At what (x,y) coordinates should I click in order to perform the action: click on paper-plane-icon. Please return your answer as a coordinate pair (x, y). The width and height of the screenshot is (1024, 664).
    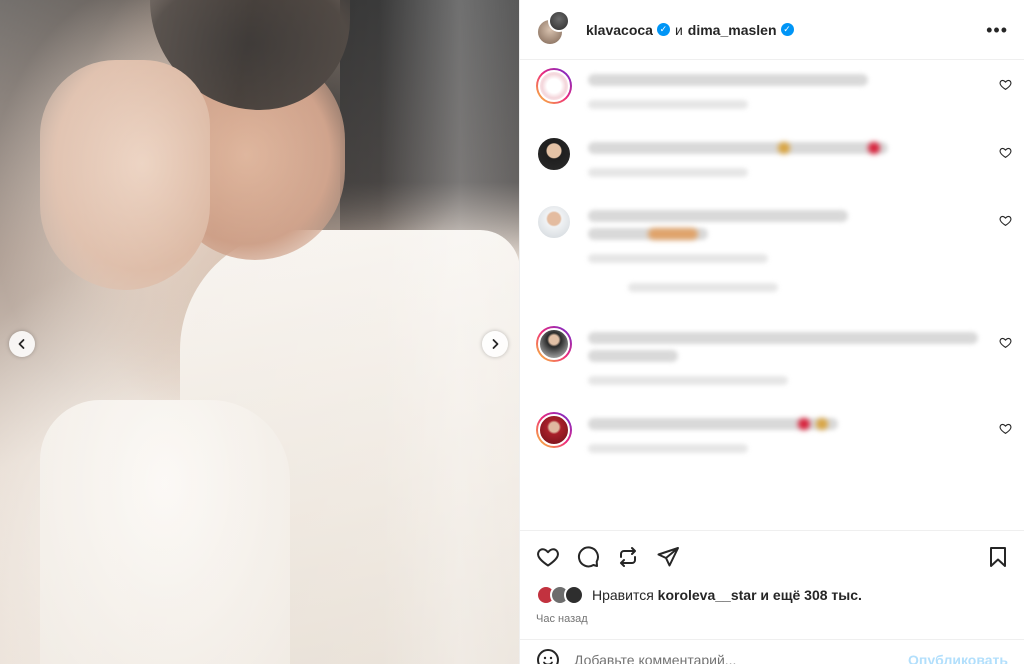
    Looking at the image, I should click on (668, 557).